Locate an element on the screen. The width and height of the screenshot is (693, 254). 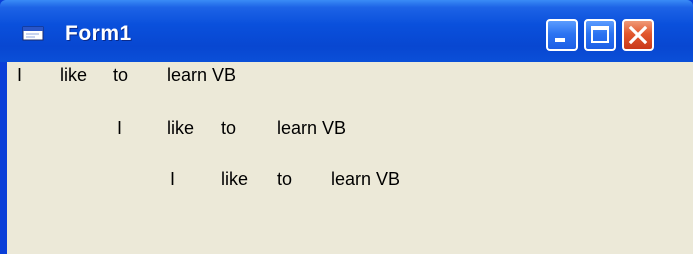
maximize-icon is located at coordinates (600, 34).